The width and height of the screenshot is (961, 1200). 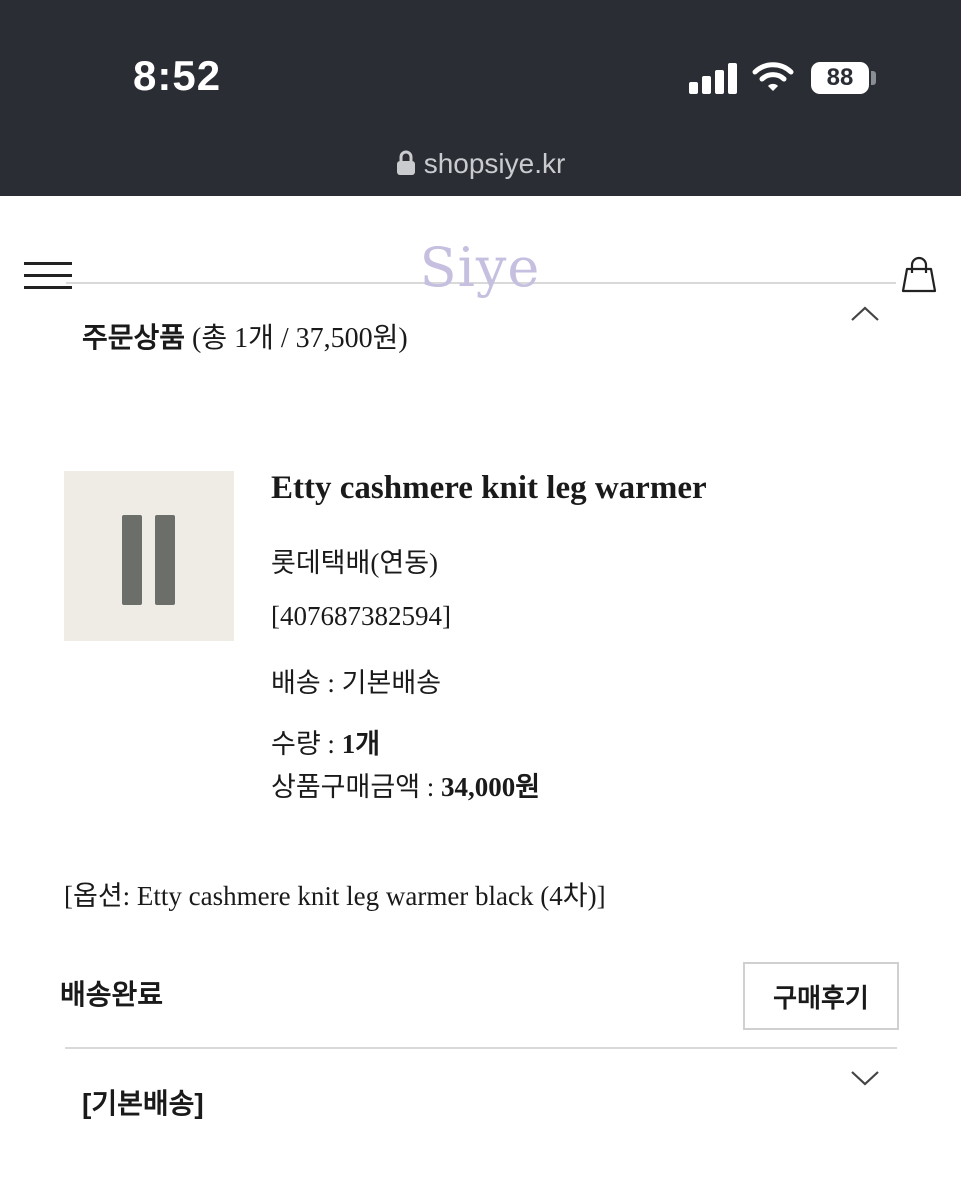 I want to click on wifi-icon, so click(x=773, y=76).